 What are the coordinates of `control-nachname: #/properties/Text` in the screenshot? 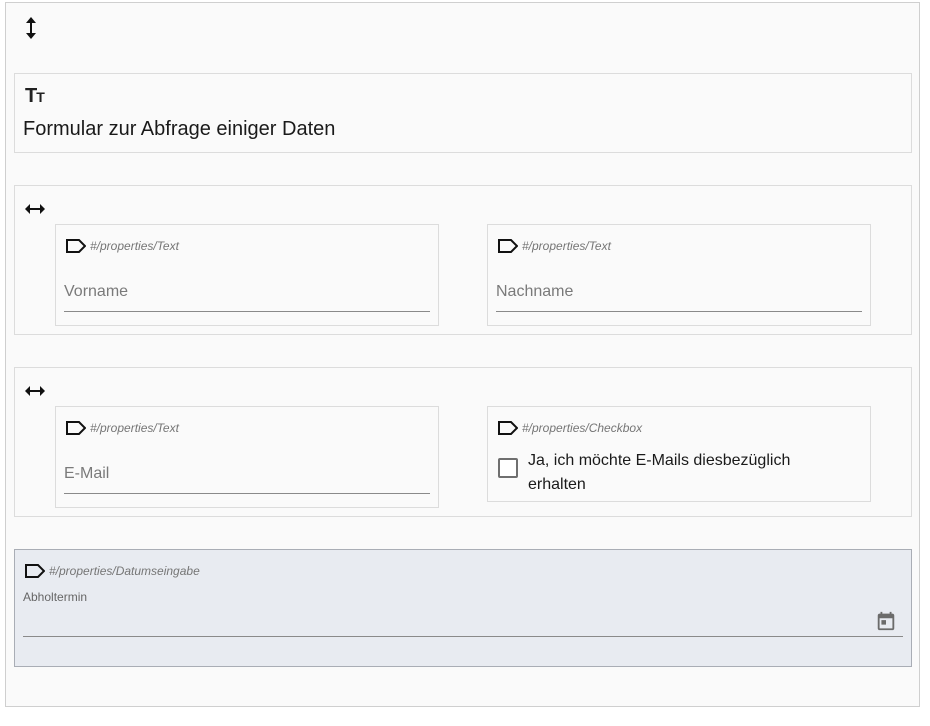 It's located at (679, 275).